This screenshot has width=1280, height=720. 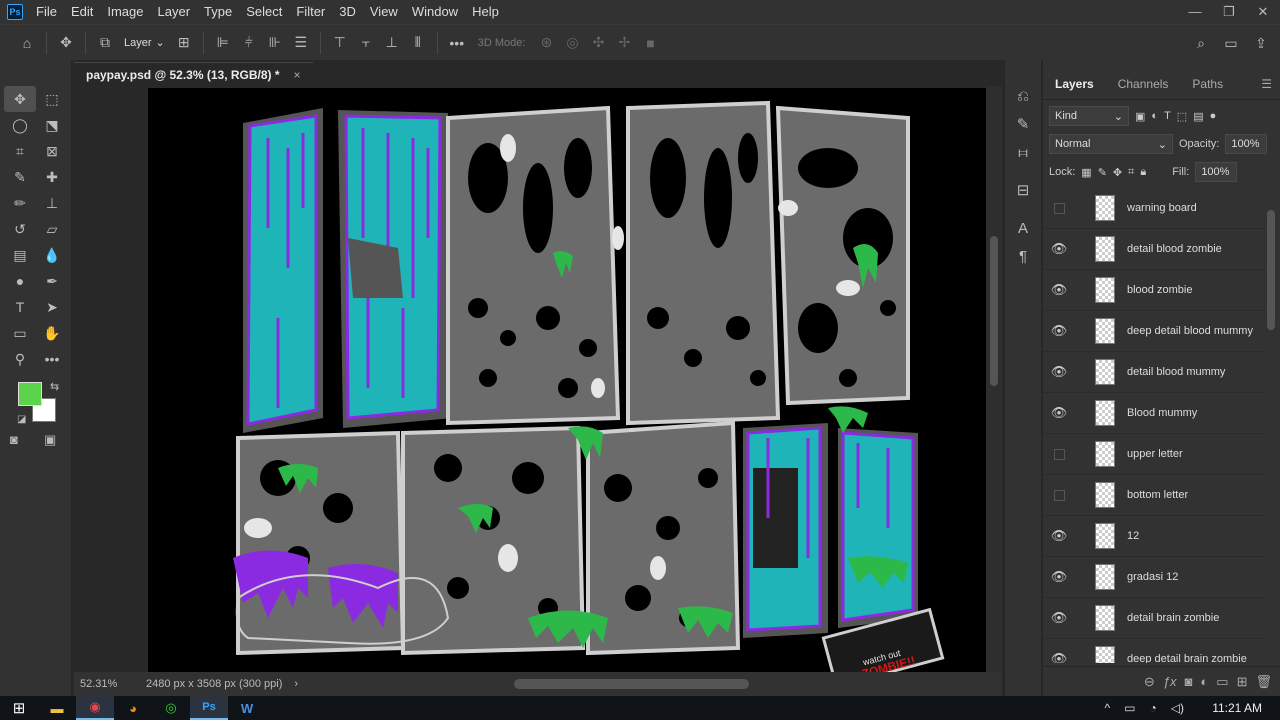 What do you see at coordinates (1154, 536) in the screenshot?
I see `layer-row: 👁︎ 12` at bounding box center [1154, 536].